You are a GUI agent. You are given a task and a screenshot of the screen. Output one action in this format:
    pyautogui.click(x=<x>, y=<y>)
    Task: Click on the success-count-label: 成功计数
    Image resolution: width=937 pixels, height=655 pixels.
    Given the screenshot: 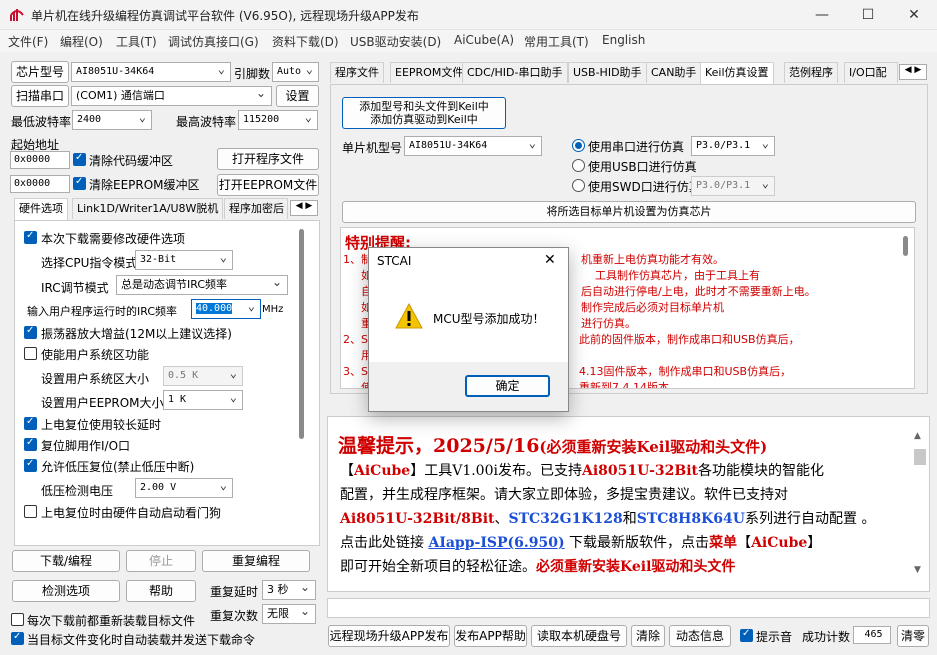 What is the action you would take?
    pyautogui.click(x=826, y=637)
    